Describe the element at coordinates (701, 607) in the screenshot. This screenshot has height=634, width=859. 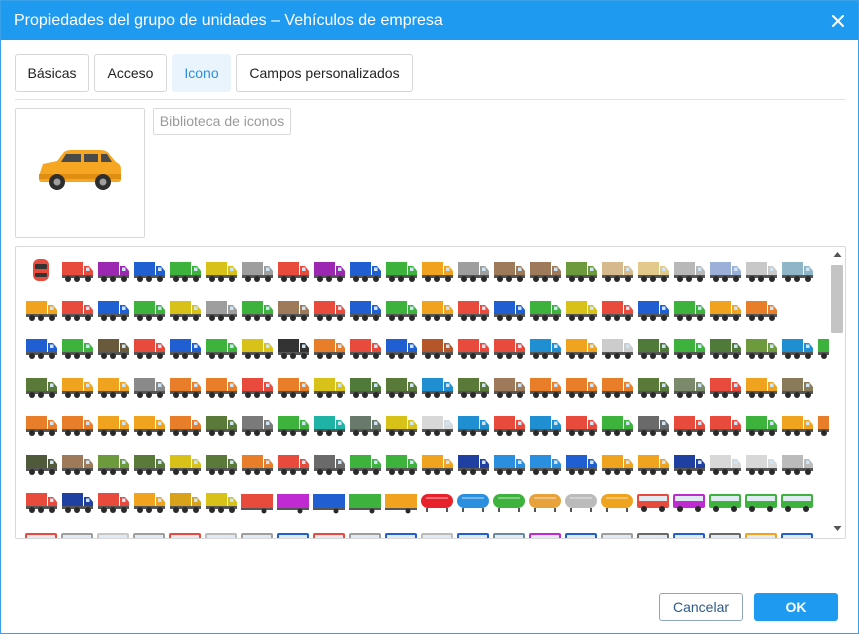
I see `cancel-button: Cancelar` at that location.